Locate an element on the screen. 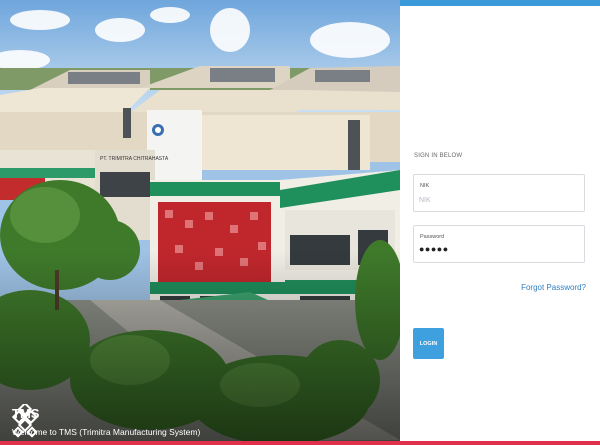 Image resolution: width=600 pixels, height=445 pixels. password-label: Password is located at coordinates (432, 237).